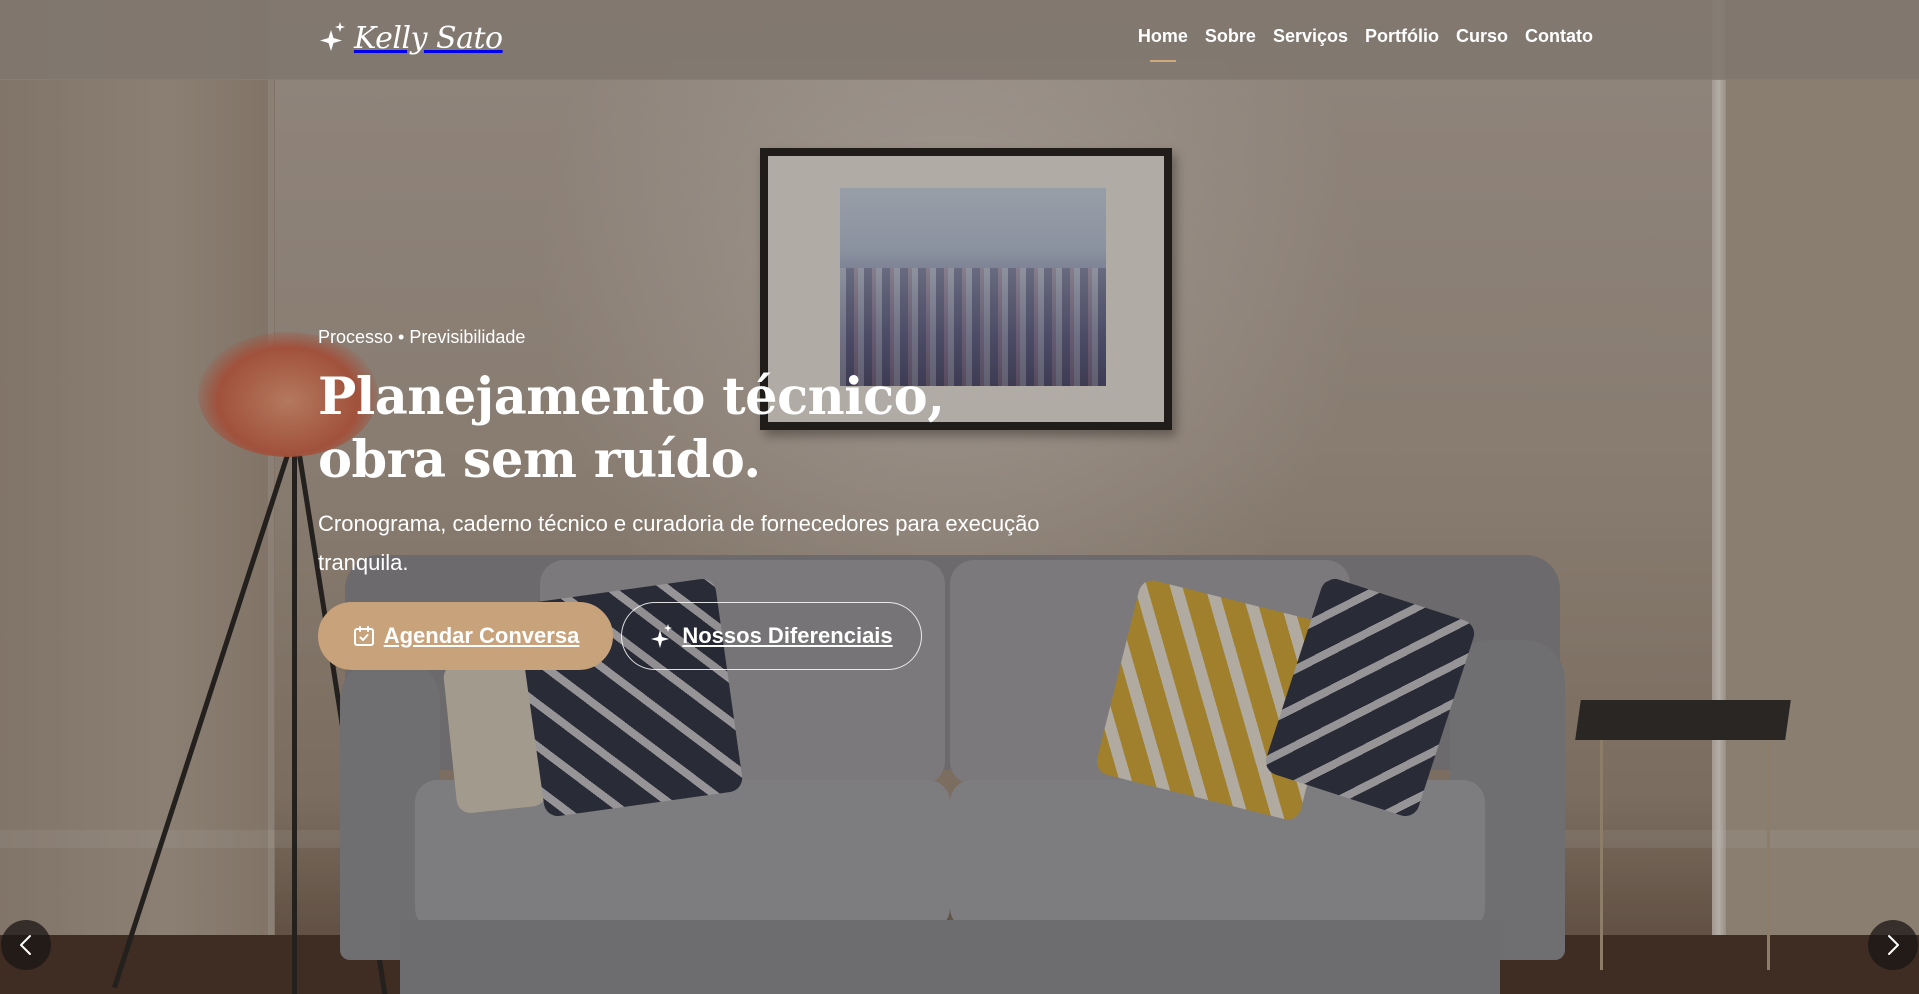 This screenshot has width=1919, height=994. I want to click on differentials-button: Nossos Diferenciais, so click(771, 636).